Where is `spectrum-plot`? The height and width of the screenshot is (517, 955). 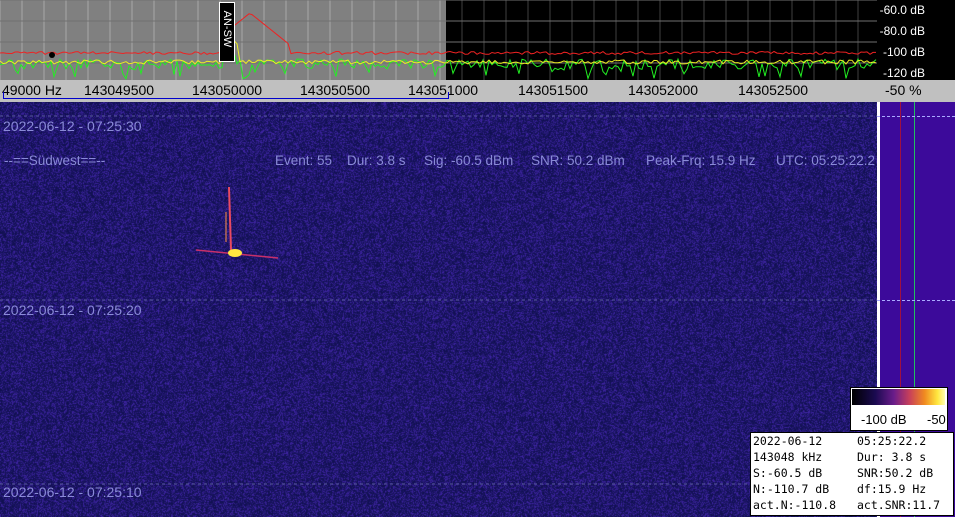 spectrum-plot is located at coordinates (438, 40).